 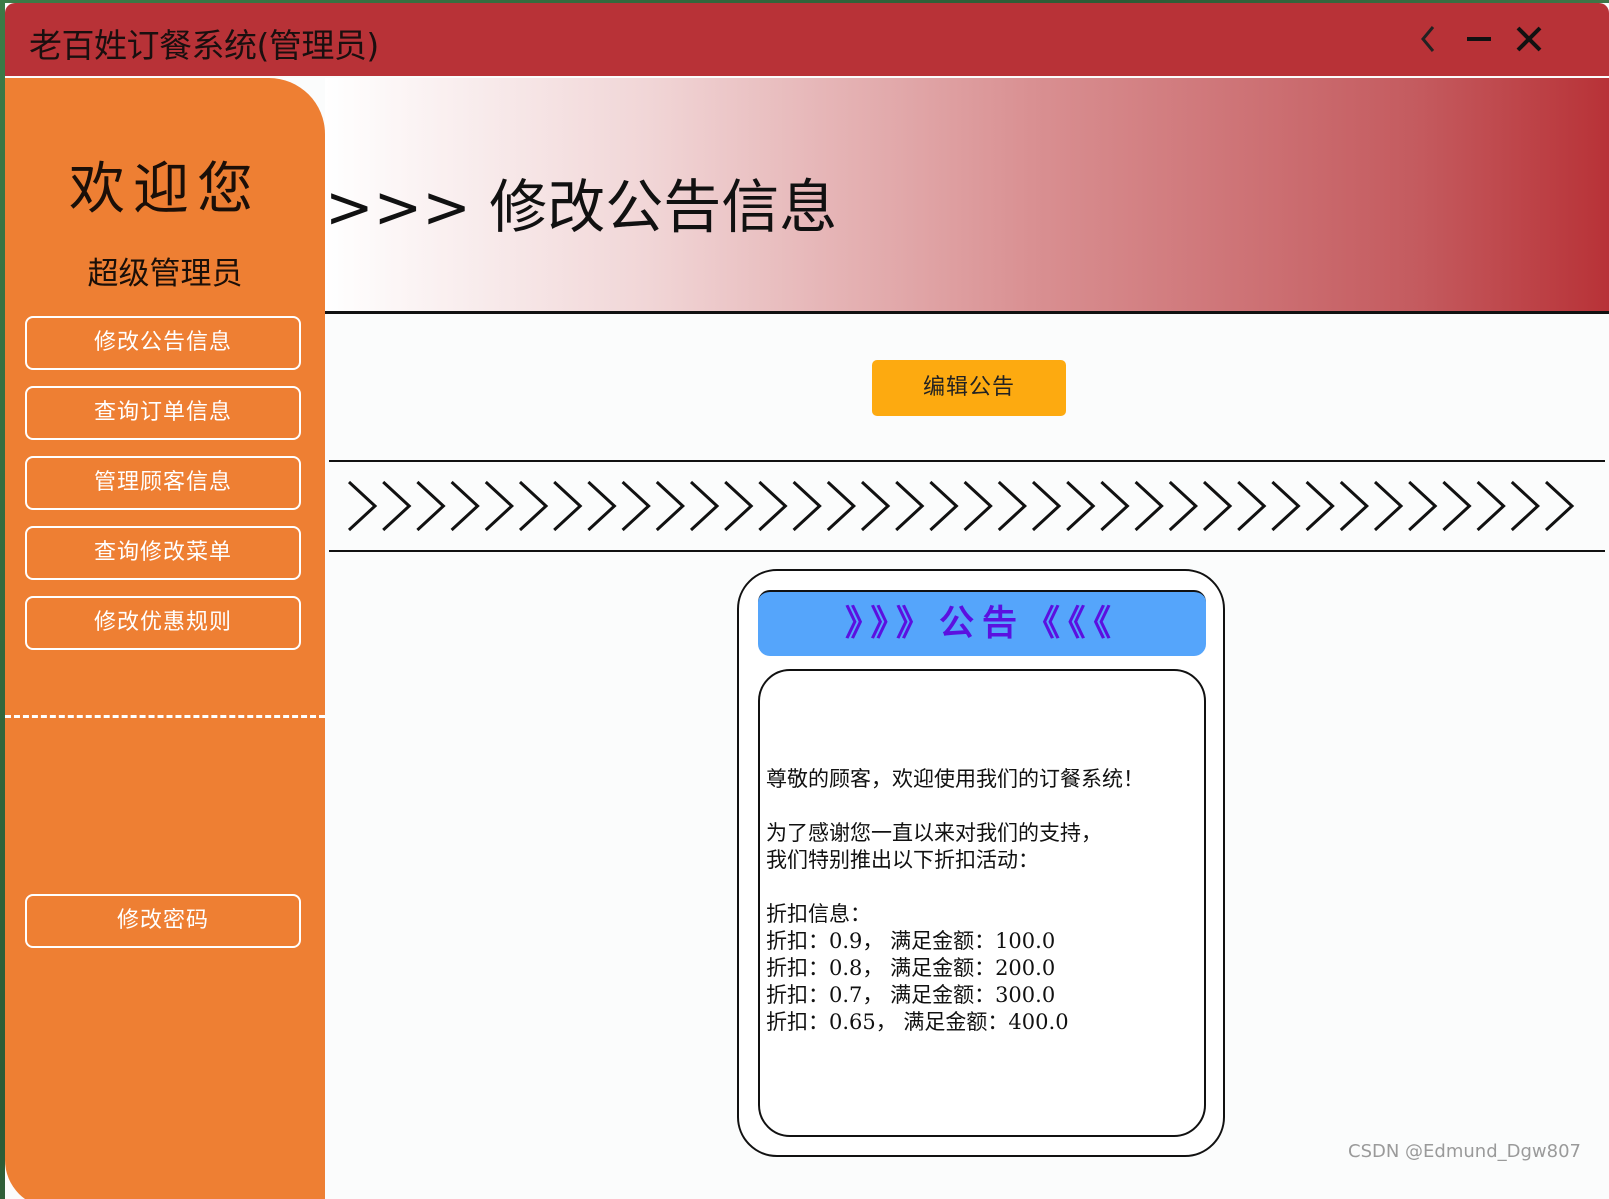 I want to click on arrow-divider-strip, so click(x=967, y=506).